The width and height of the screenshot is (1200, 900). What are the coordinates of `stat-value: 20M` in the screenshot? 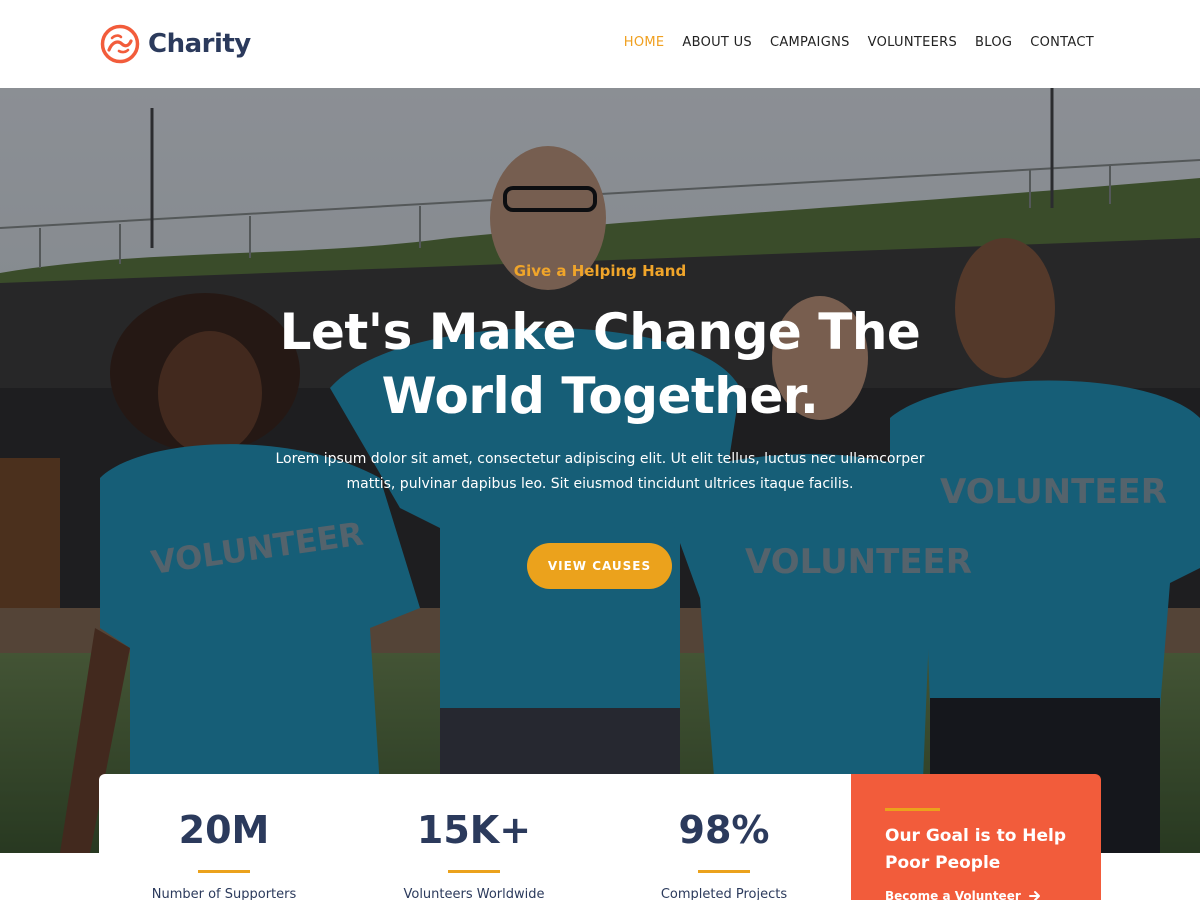 It's located at (224, 830).